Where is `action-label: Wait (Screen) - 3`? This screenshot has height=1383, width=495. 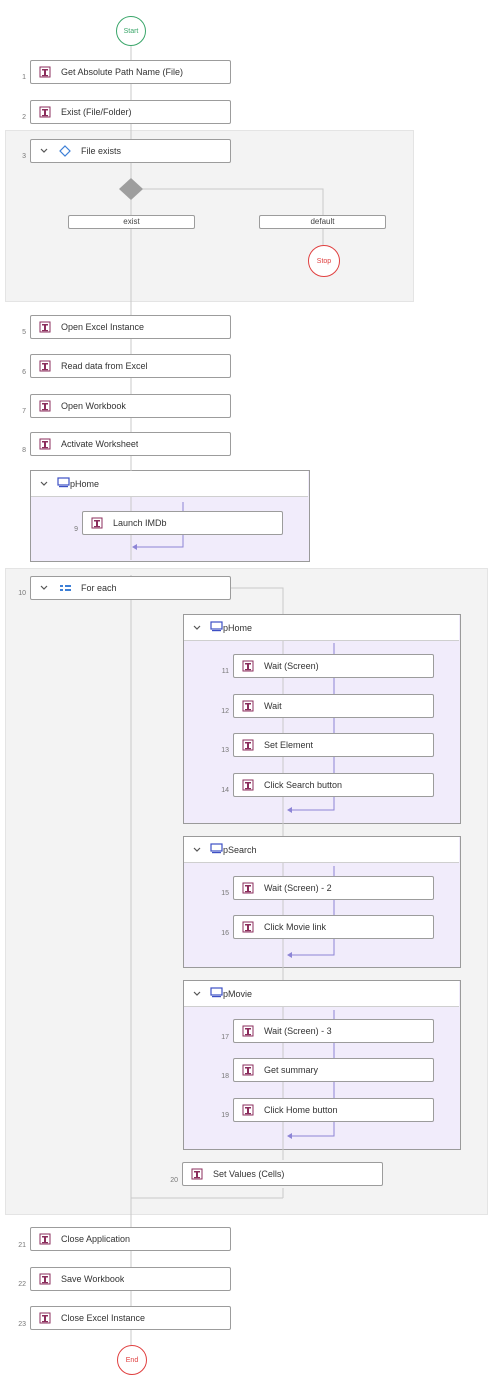
action-label: Wait (Screen) - 3 is located at coordinates (298, 1031).